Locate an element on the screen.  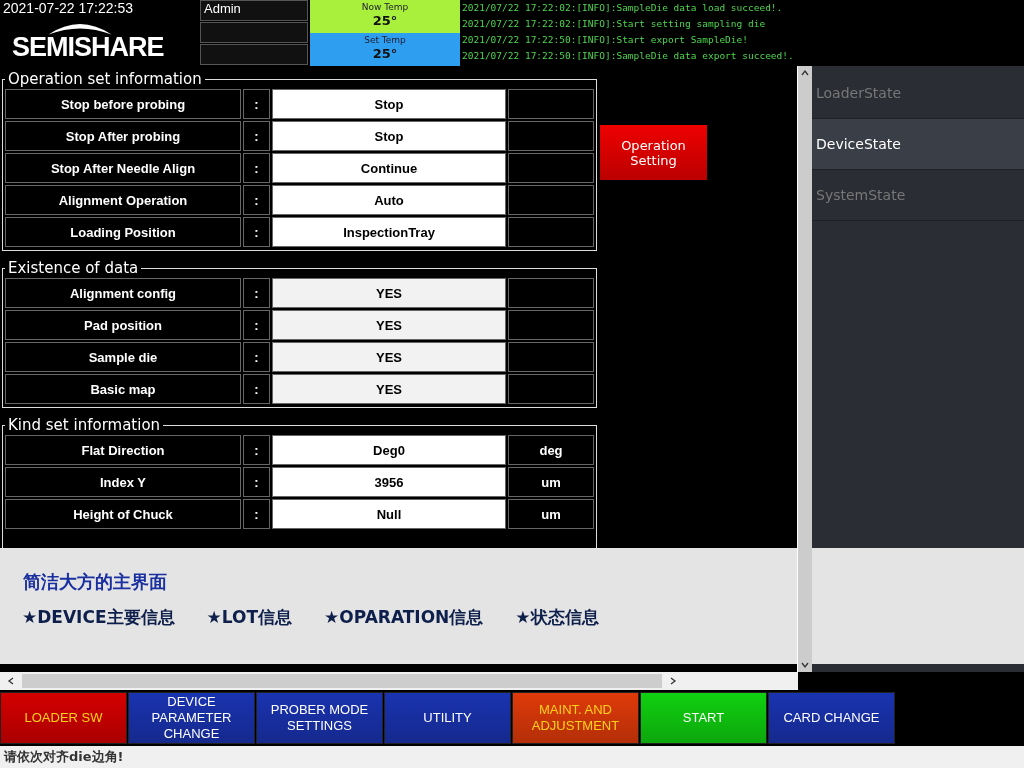
group-title: Kind set information is located at coordinates (84, 425).